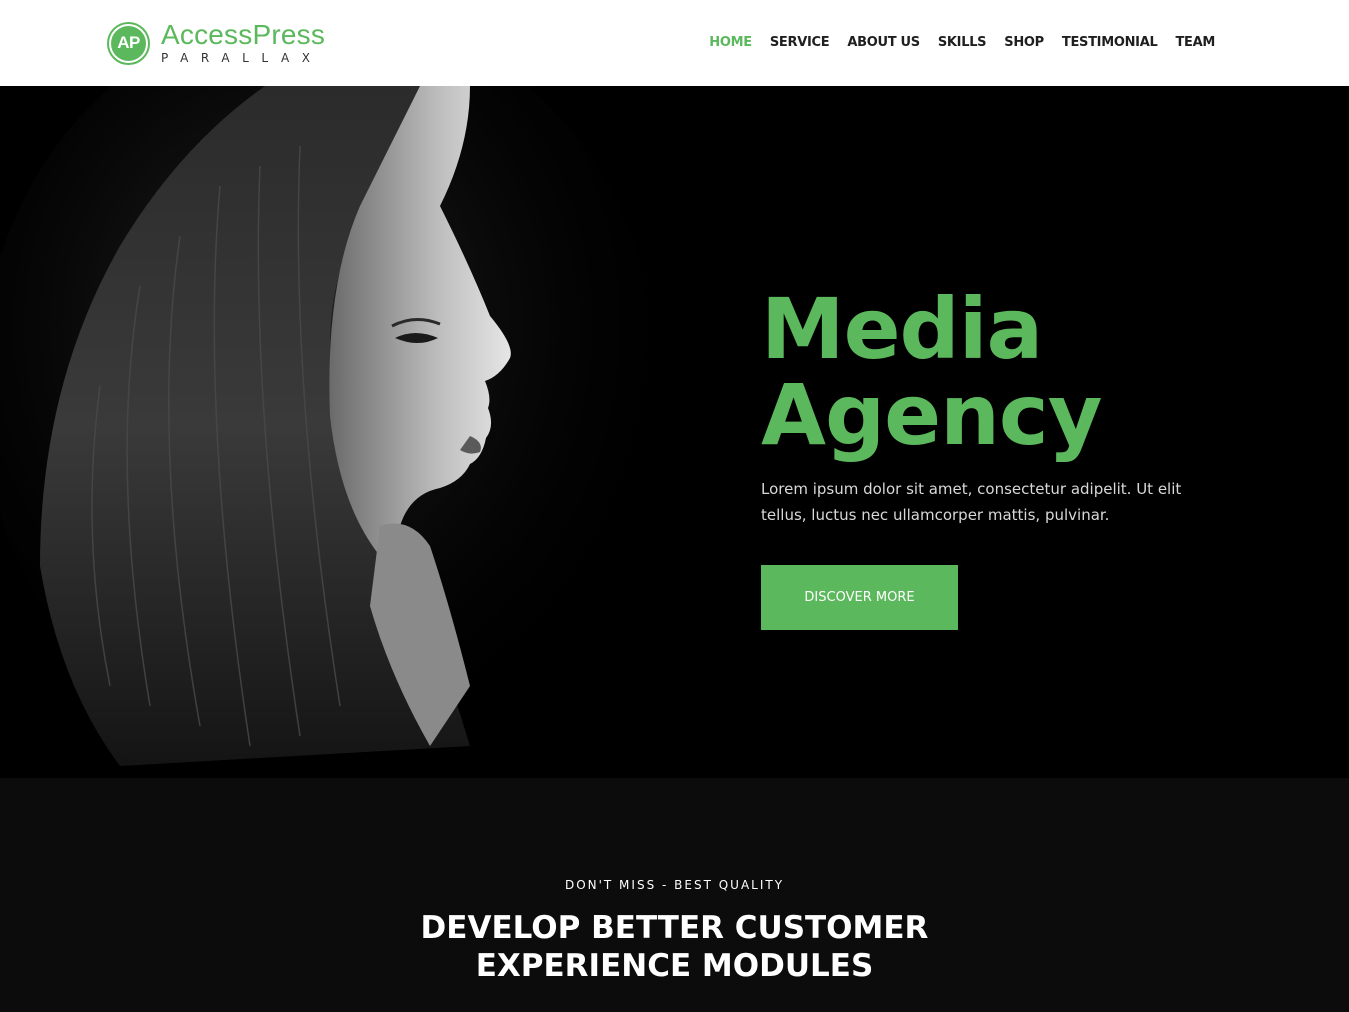  I want to click on section-title-line-2: EXPERIENCE MODULES, so click(674, 966).